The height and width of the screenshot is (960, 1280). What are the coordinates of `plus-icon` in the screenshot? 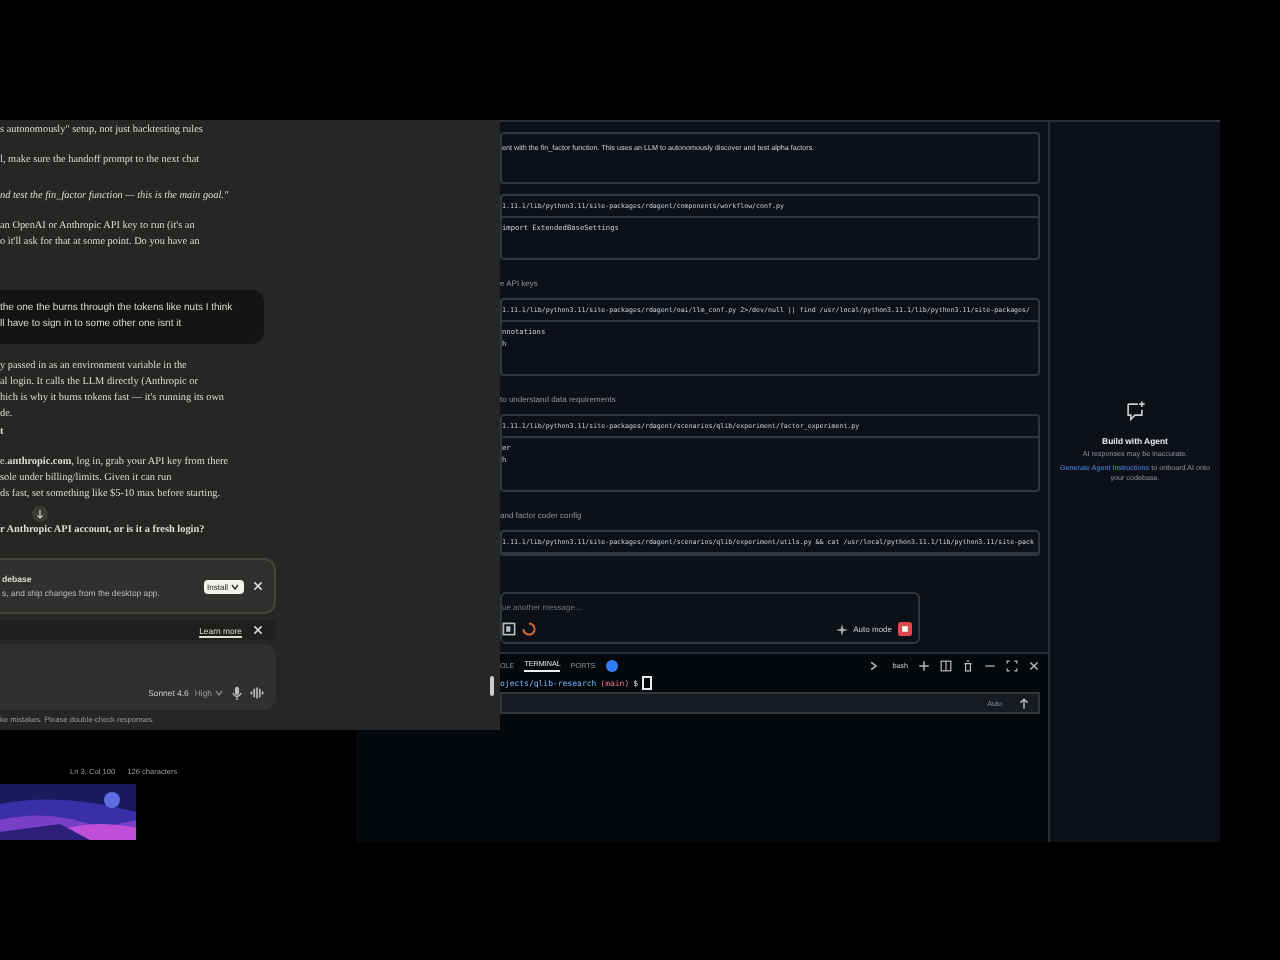 It's located at (923, 665).